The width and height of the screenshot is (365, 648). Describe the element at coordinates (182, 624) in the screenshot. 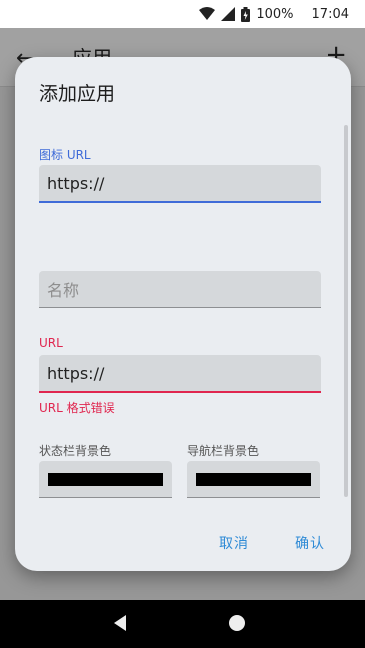

I see `system-nav-bar` at that location.